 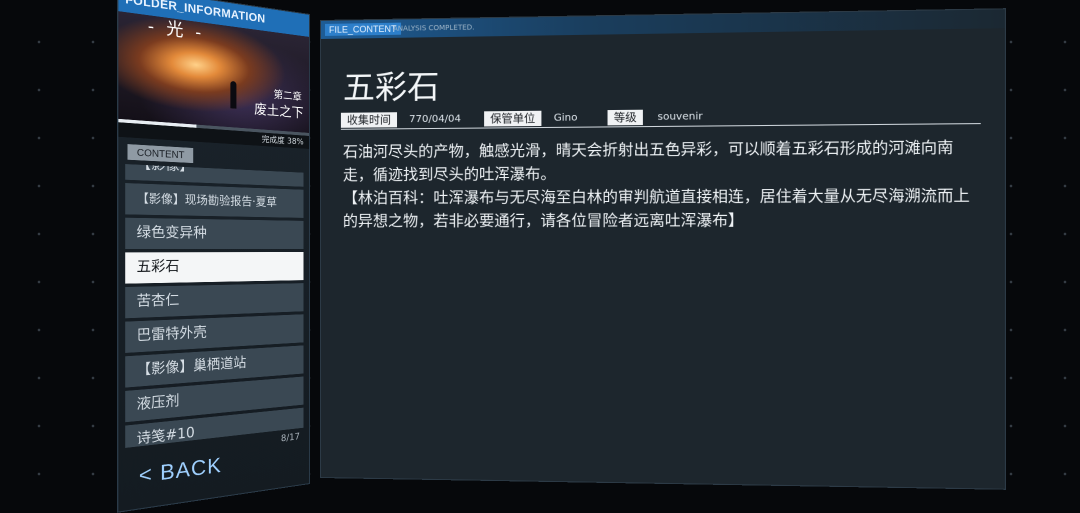 I want to click on custodian-value: Gino, so click(x=565, y=118).